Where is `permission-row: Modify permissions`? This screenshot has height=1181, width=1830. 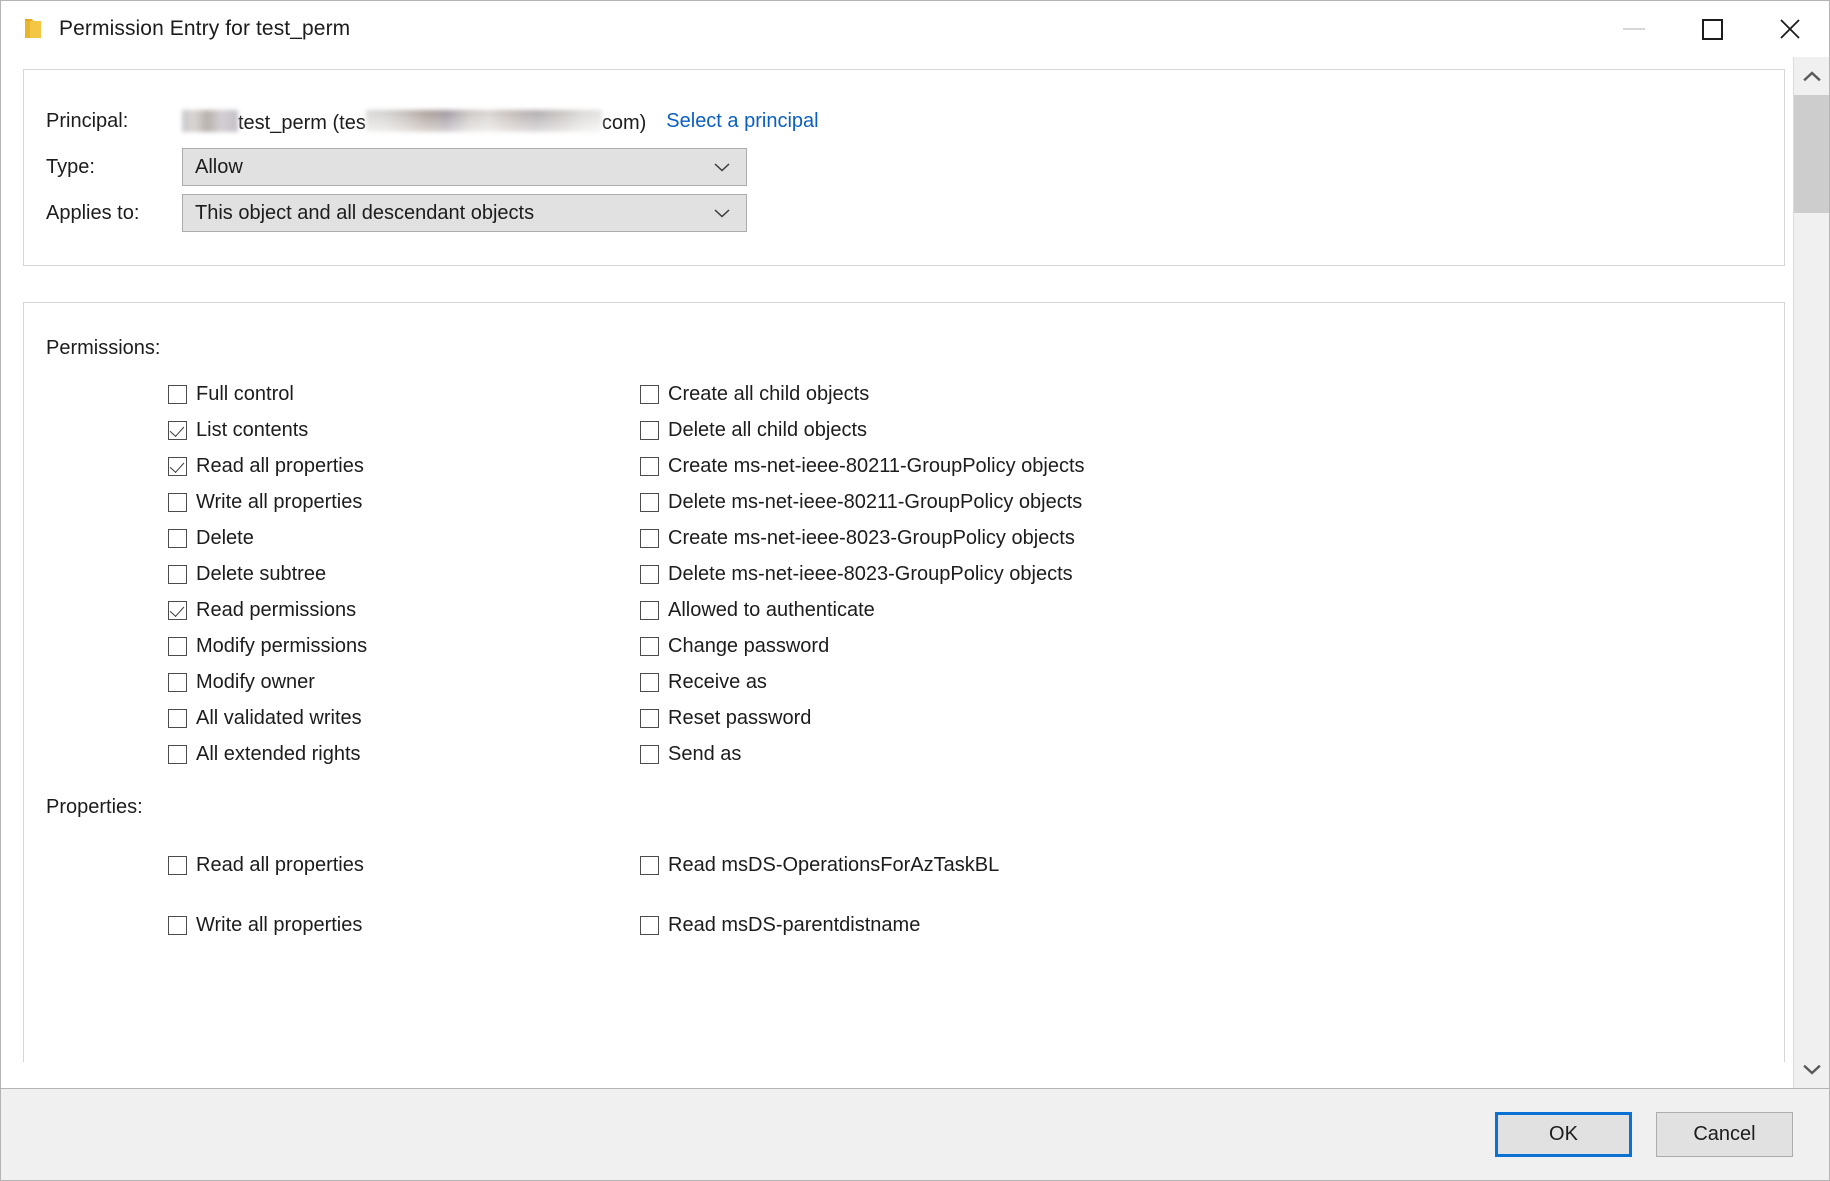
permission-row: Modify permissions is located at coordinates (403, 646).